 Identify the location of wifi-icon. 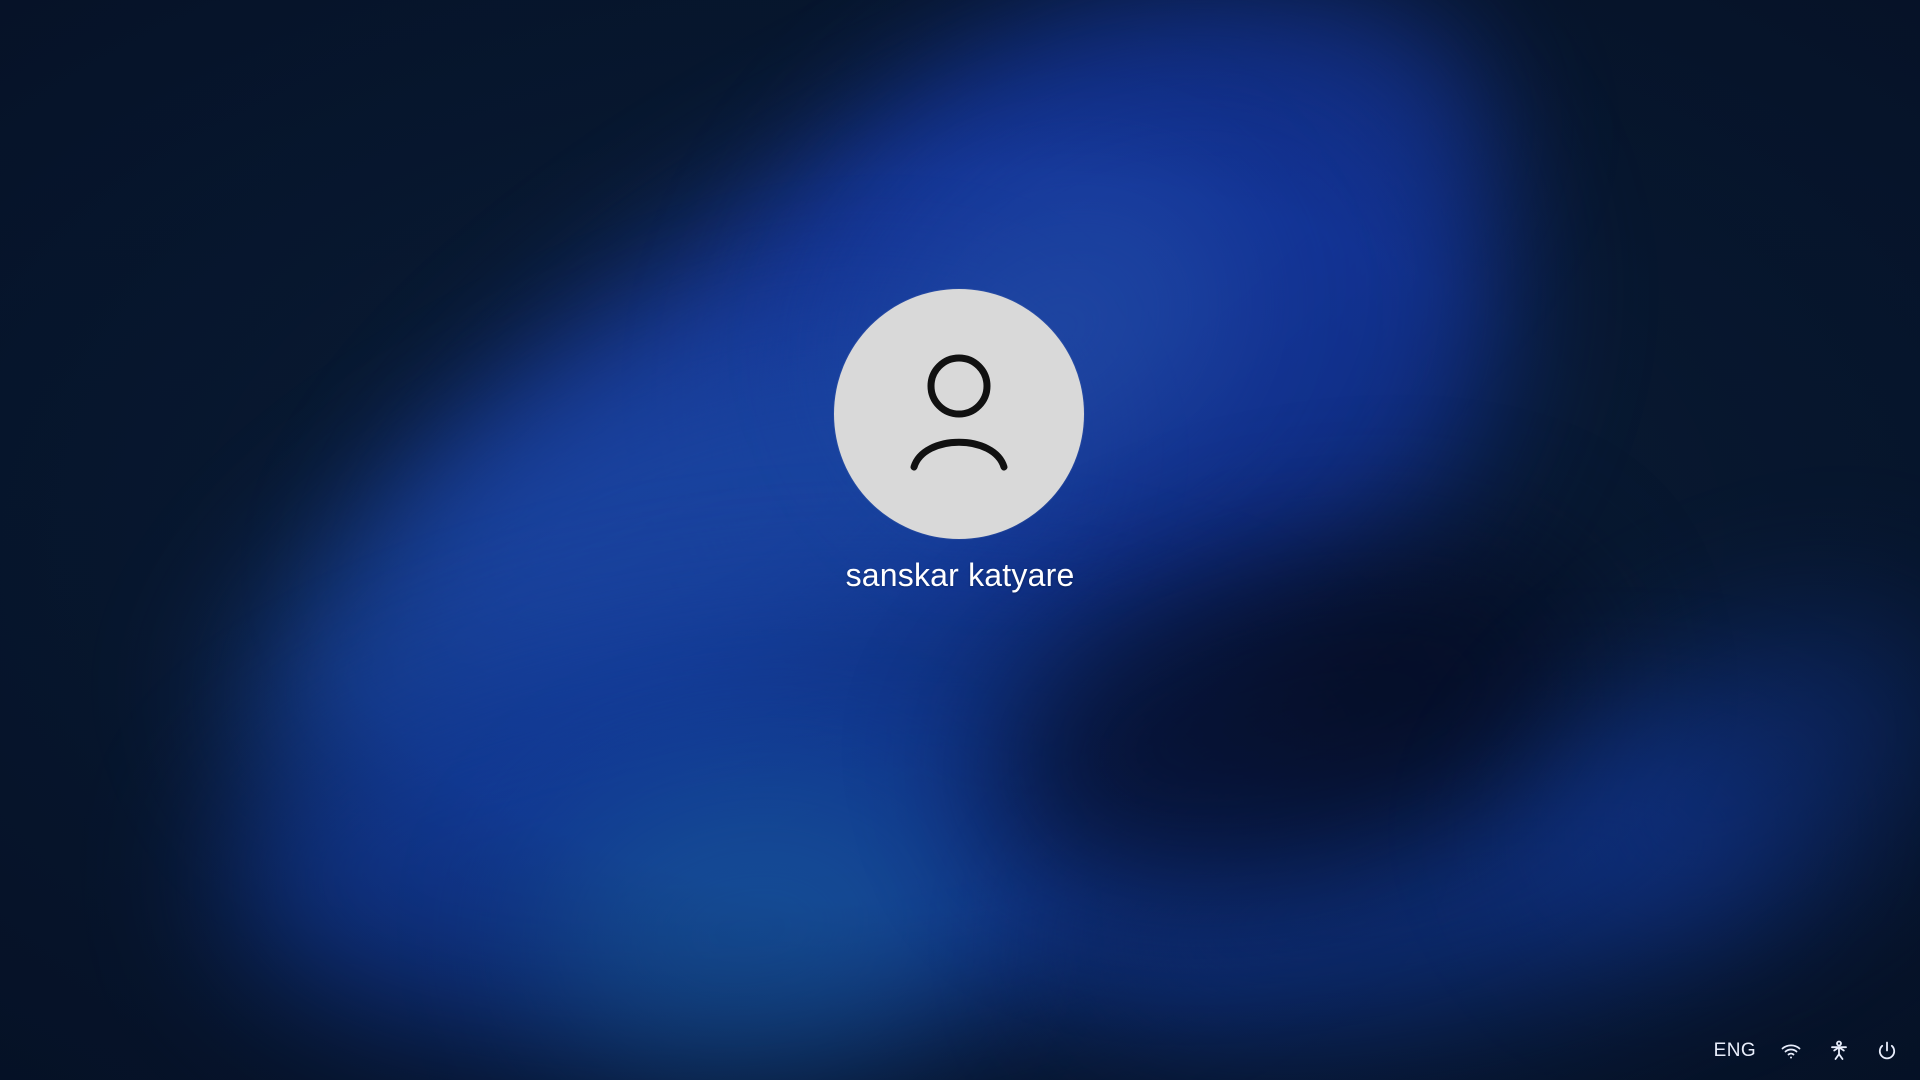
(1791, 1051).